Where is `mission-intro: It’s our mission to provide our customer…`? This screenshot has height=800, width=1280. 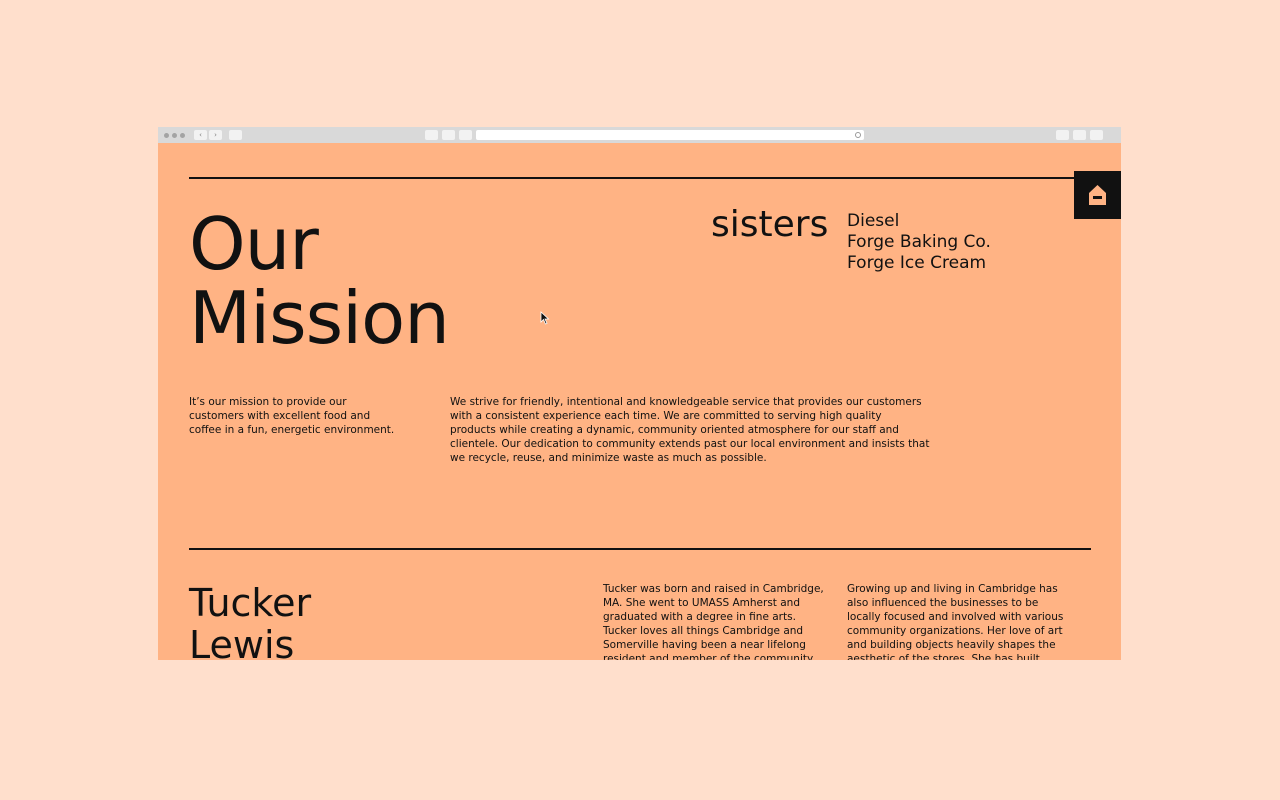
mission-intro: It’s our mission to provide our customer… is located at coordinates (292, 416).